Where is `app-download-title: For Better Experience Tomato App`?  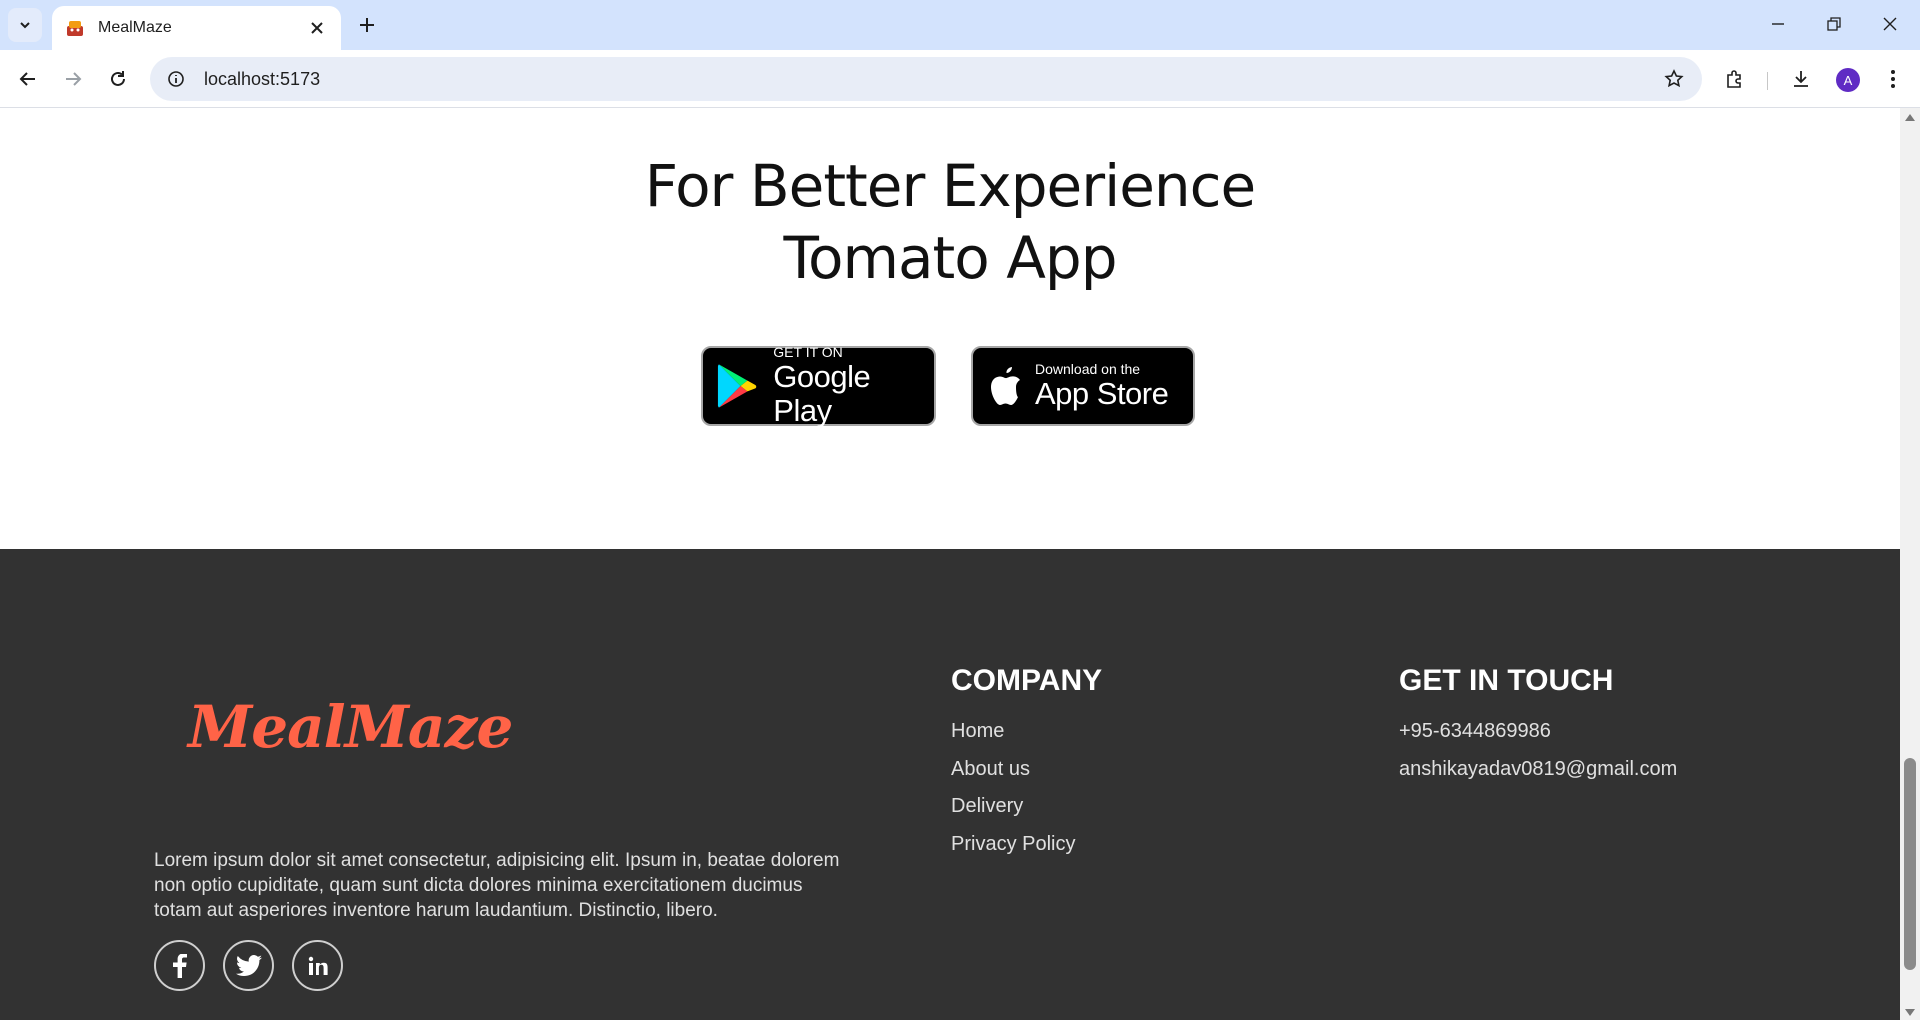 app-download-title: For Better Experience Tomato App is located at coordinates (950, 222).